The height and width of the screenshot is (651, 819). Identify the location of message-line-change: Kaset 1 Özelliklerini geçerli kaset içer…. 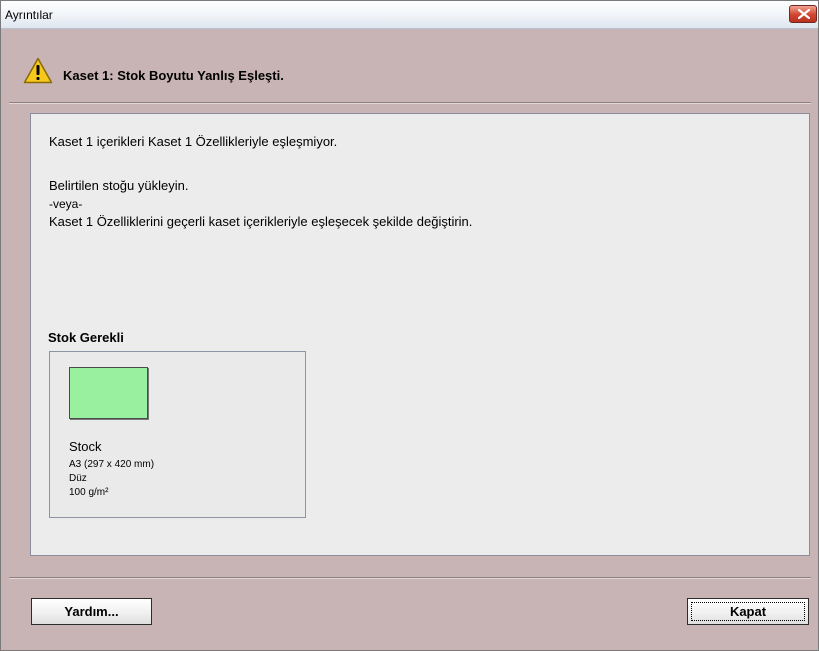
(261, 221).